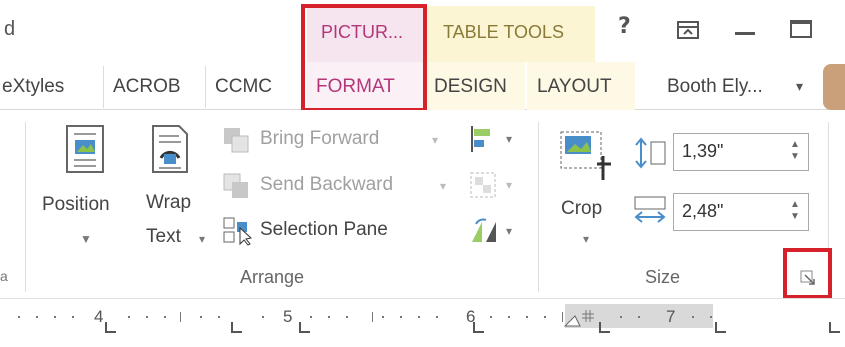  Describe the element at coordinates (327, 184) in the screenshot. I see `send-backward-label: Send Backward` at that location.